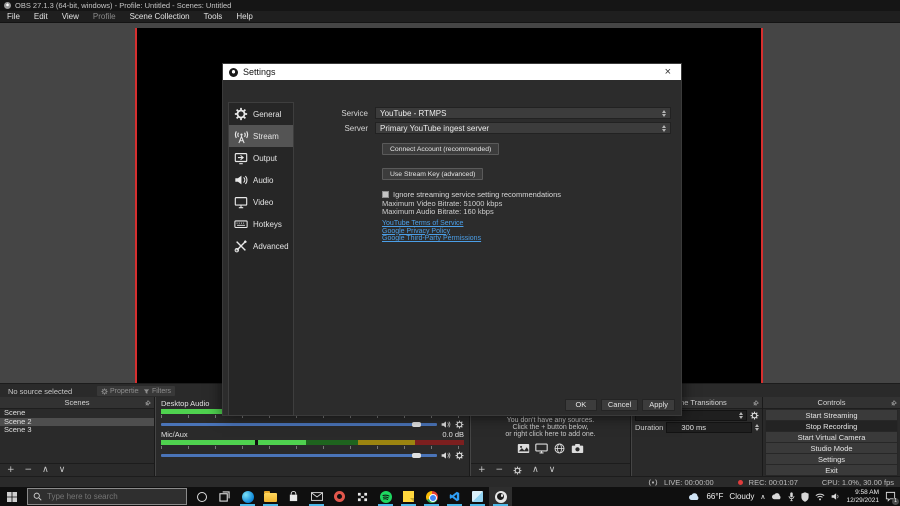  What do you see at coordinates (136, 205) in the screenshot?
I see `canvas-left-guide` at bounding box center [136, 205].